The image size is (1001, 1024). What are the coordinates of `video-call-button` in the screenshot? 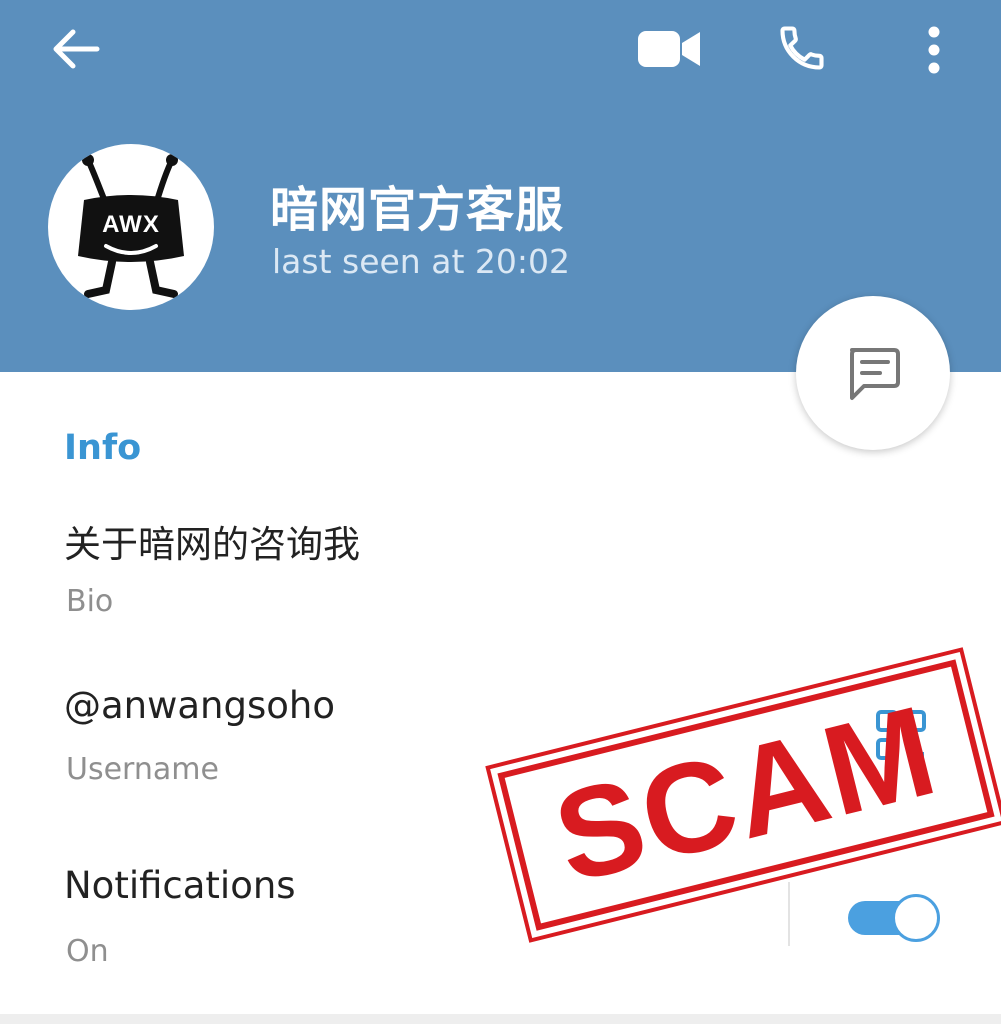 It's located at (669, 49).